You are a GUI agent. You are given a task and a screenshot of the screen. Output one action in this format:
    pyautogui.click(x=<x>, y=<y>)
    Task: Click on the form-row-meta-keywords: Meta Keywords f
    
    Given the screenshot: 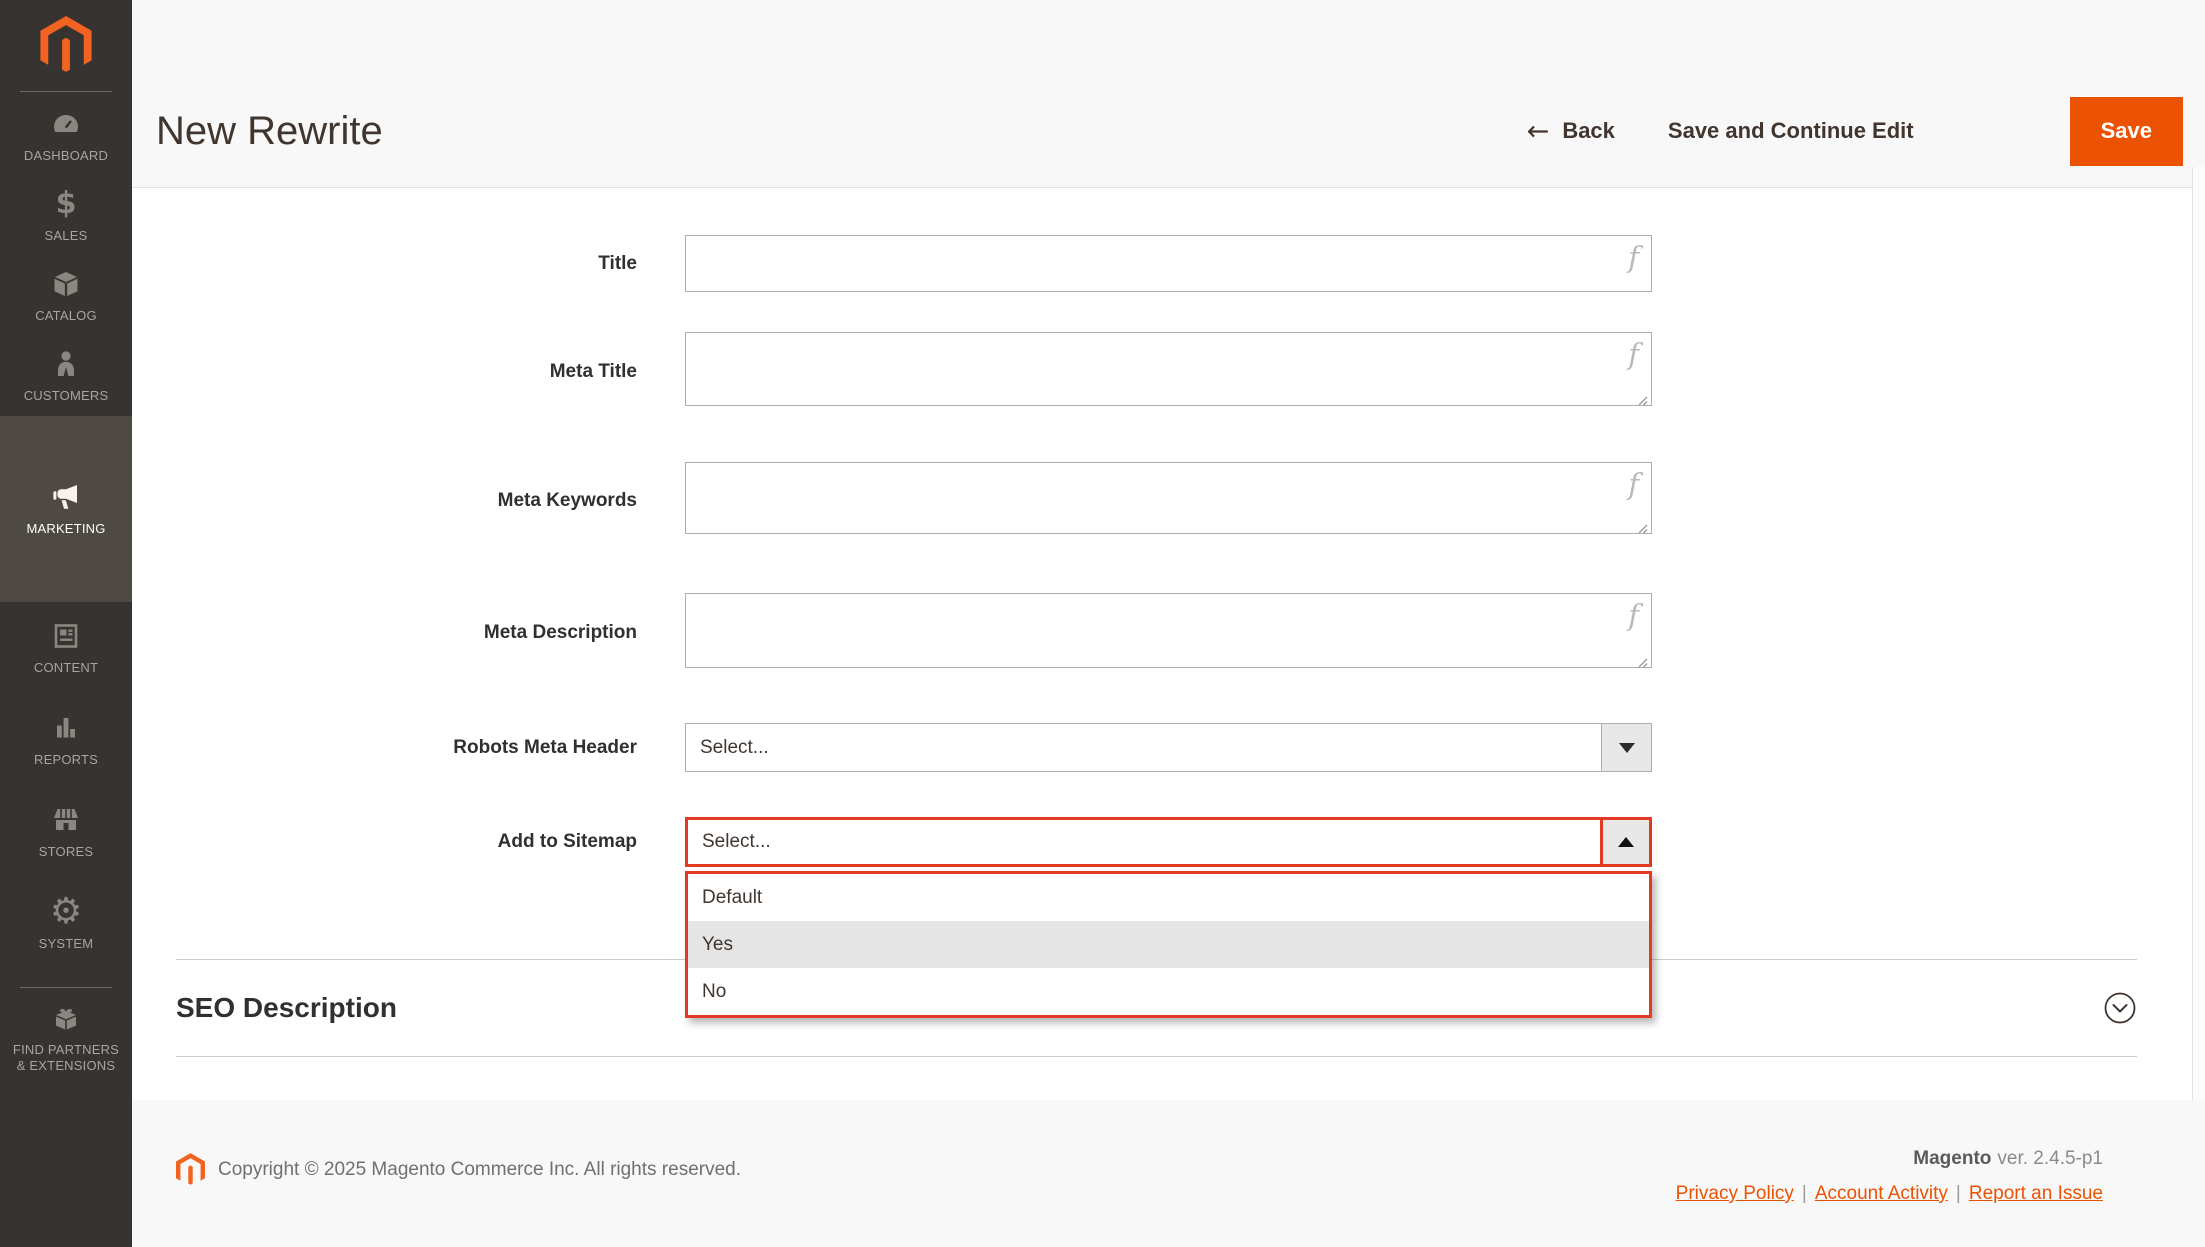 What is the action you would take?
    pyautogui.click(x=1168, y=500)
    